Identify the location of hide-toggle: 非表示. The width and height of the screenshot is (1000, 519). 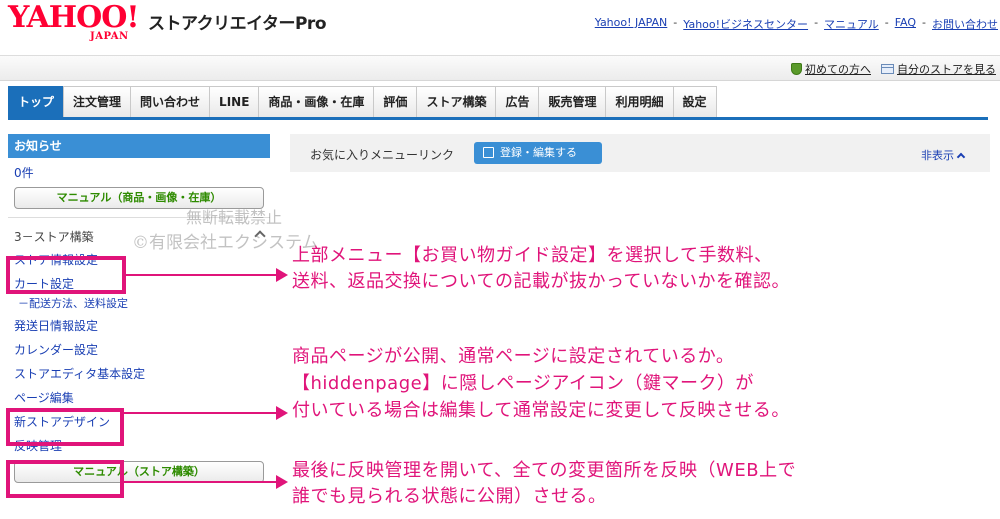
(943, 155).